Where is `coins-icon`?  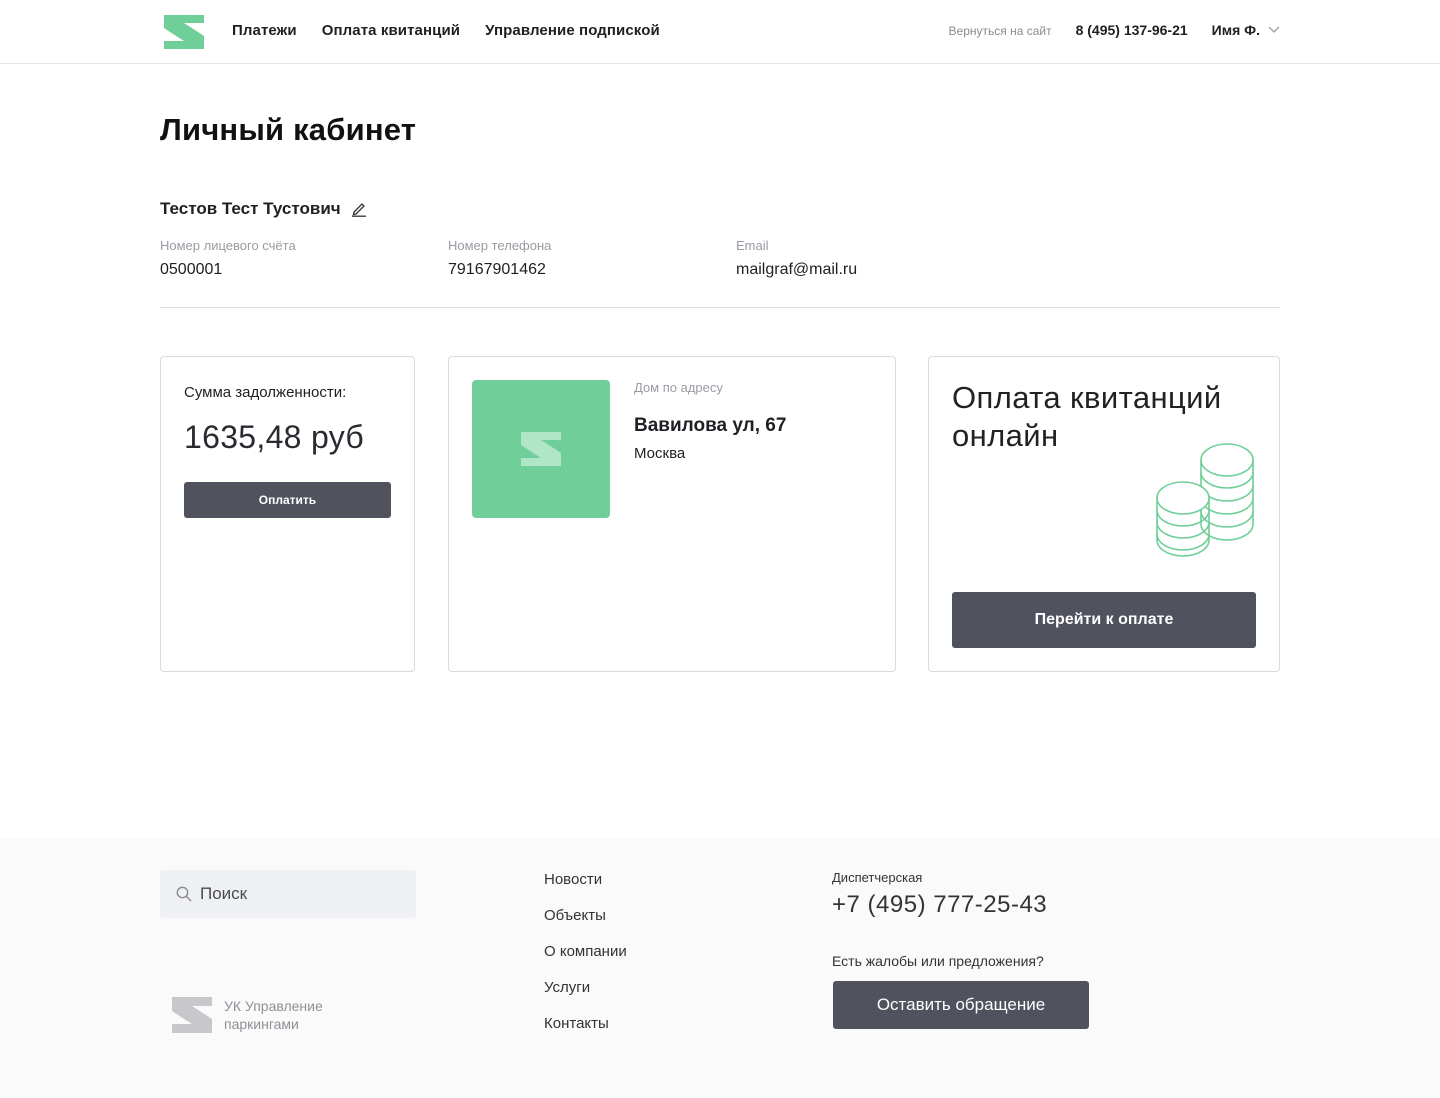 coins-icon is located at coordinates (1205, 500).